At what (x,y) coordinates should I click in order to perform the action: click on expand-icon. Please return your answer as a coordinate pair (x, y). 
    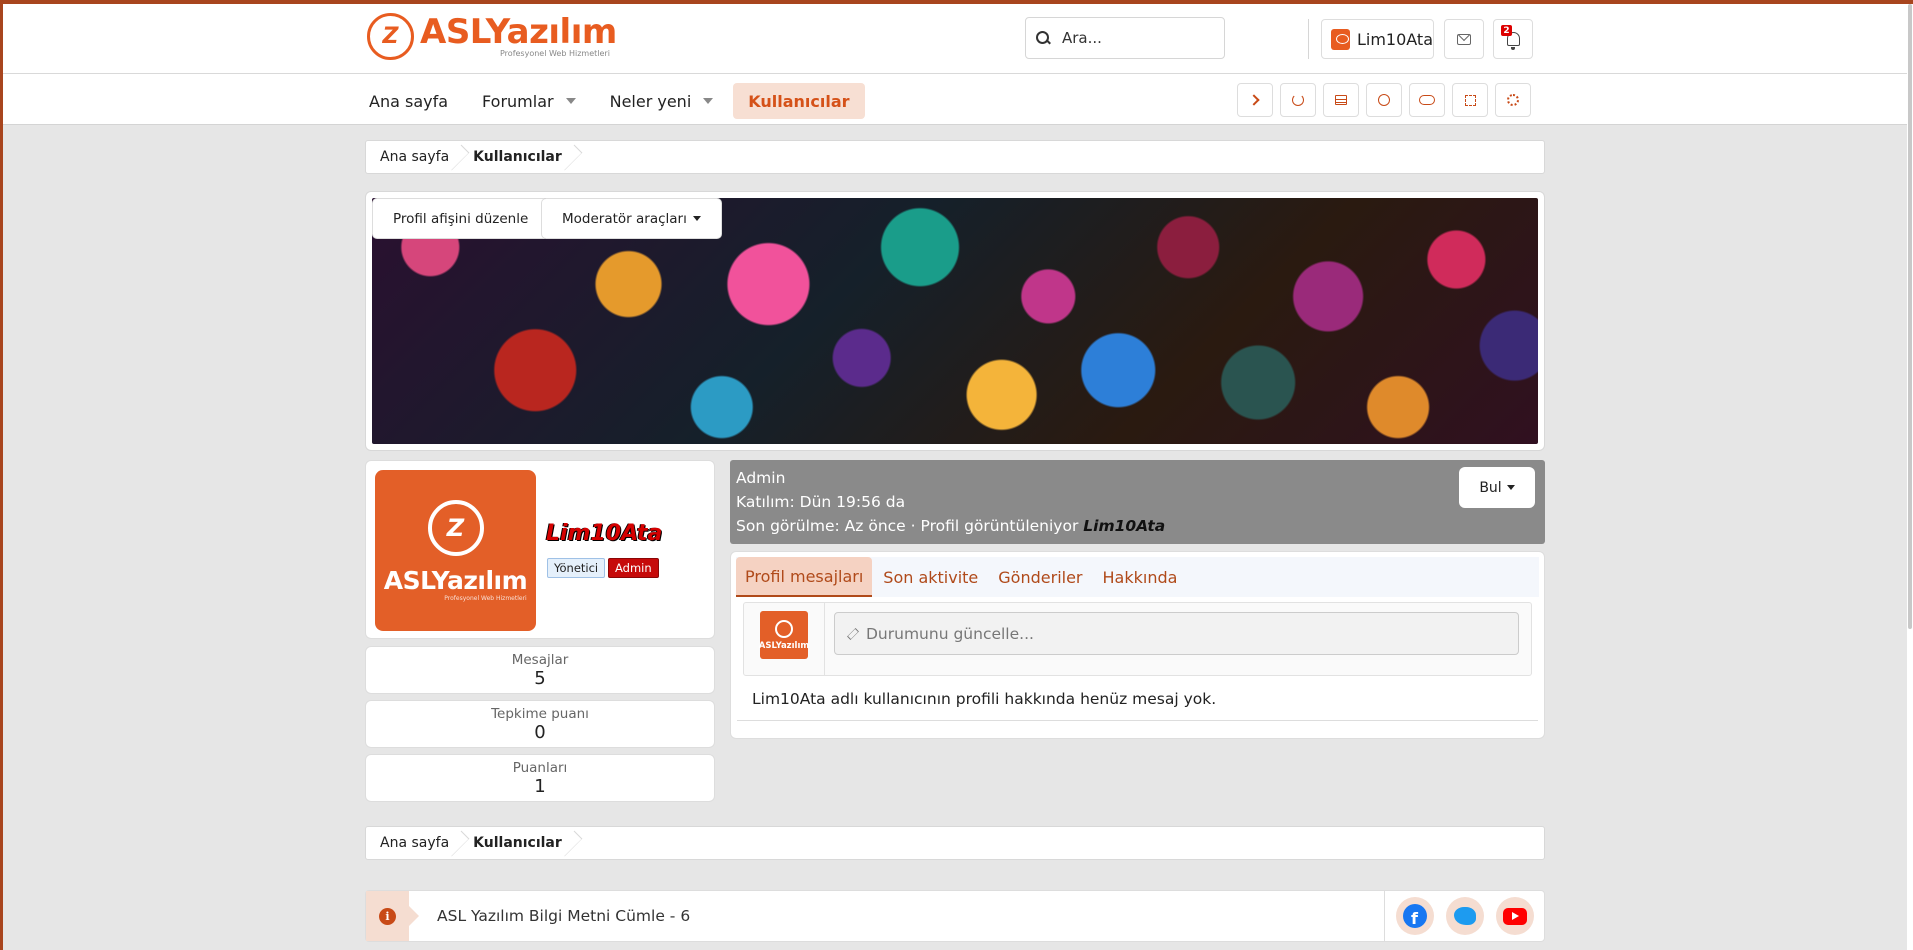
    Looking at the image, I should click on (1470, 100).